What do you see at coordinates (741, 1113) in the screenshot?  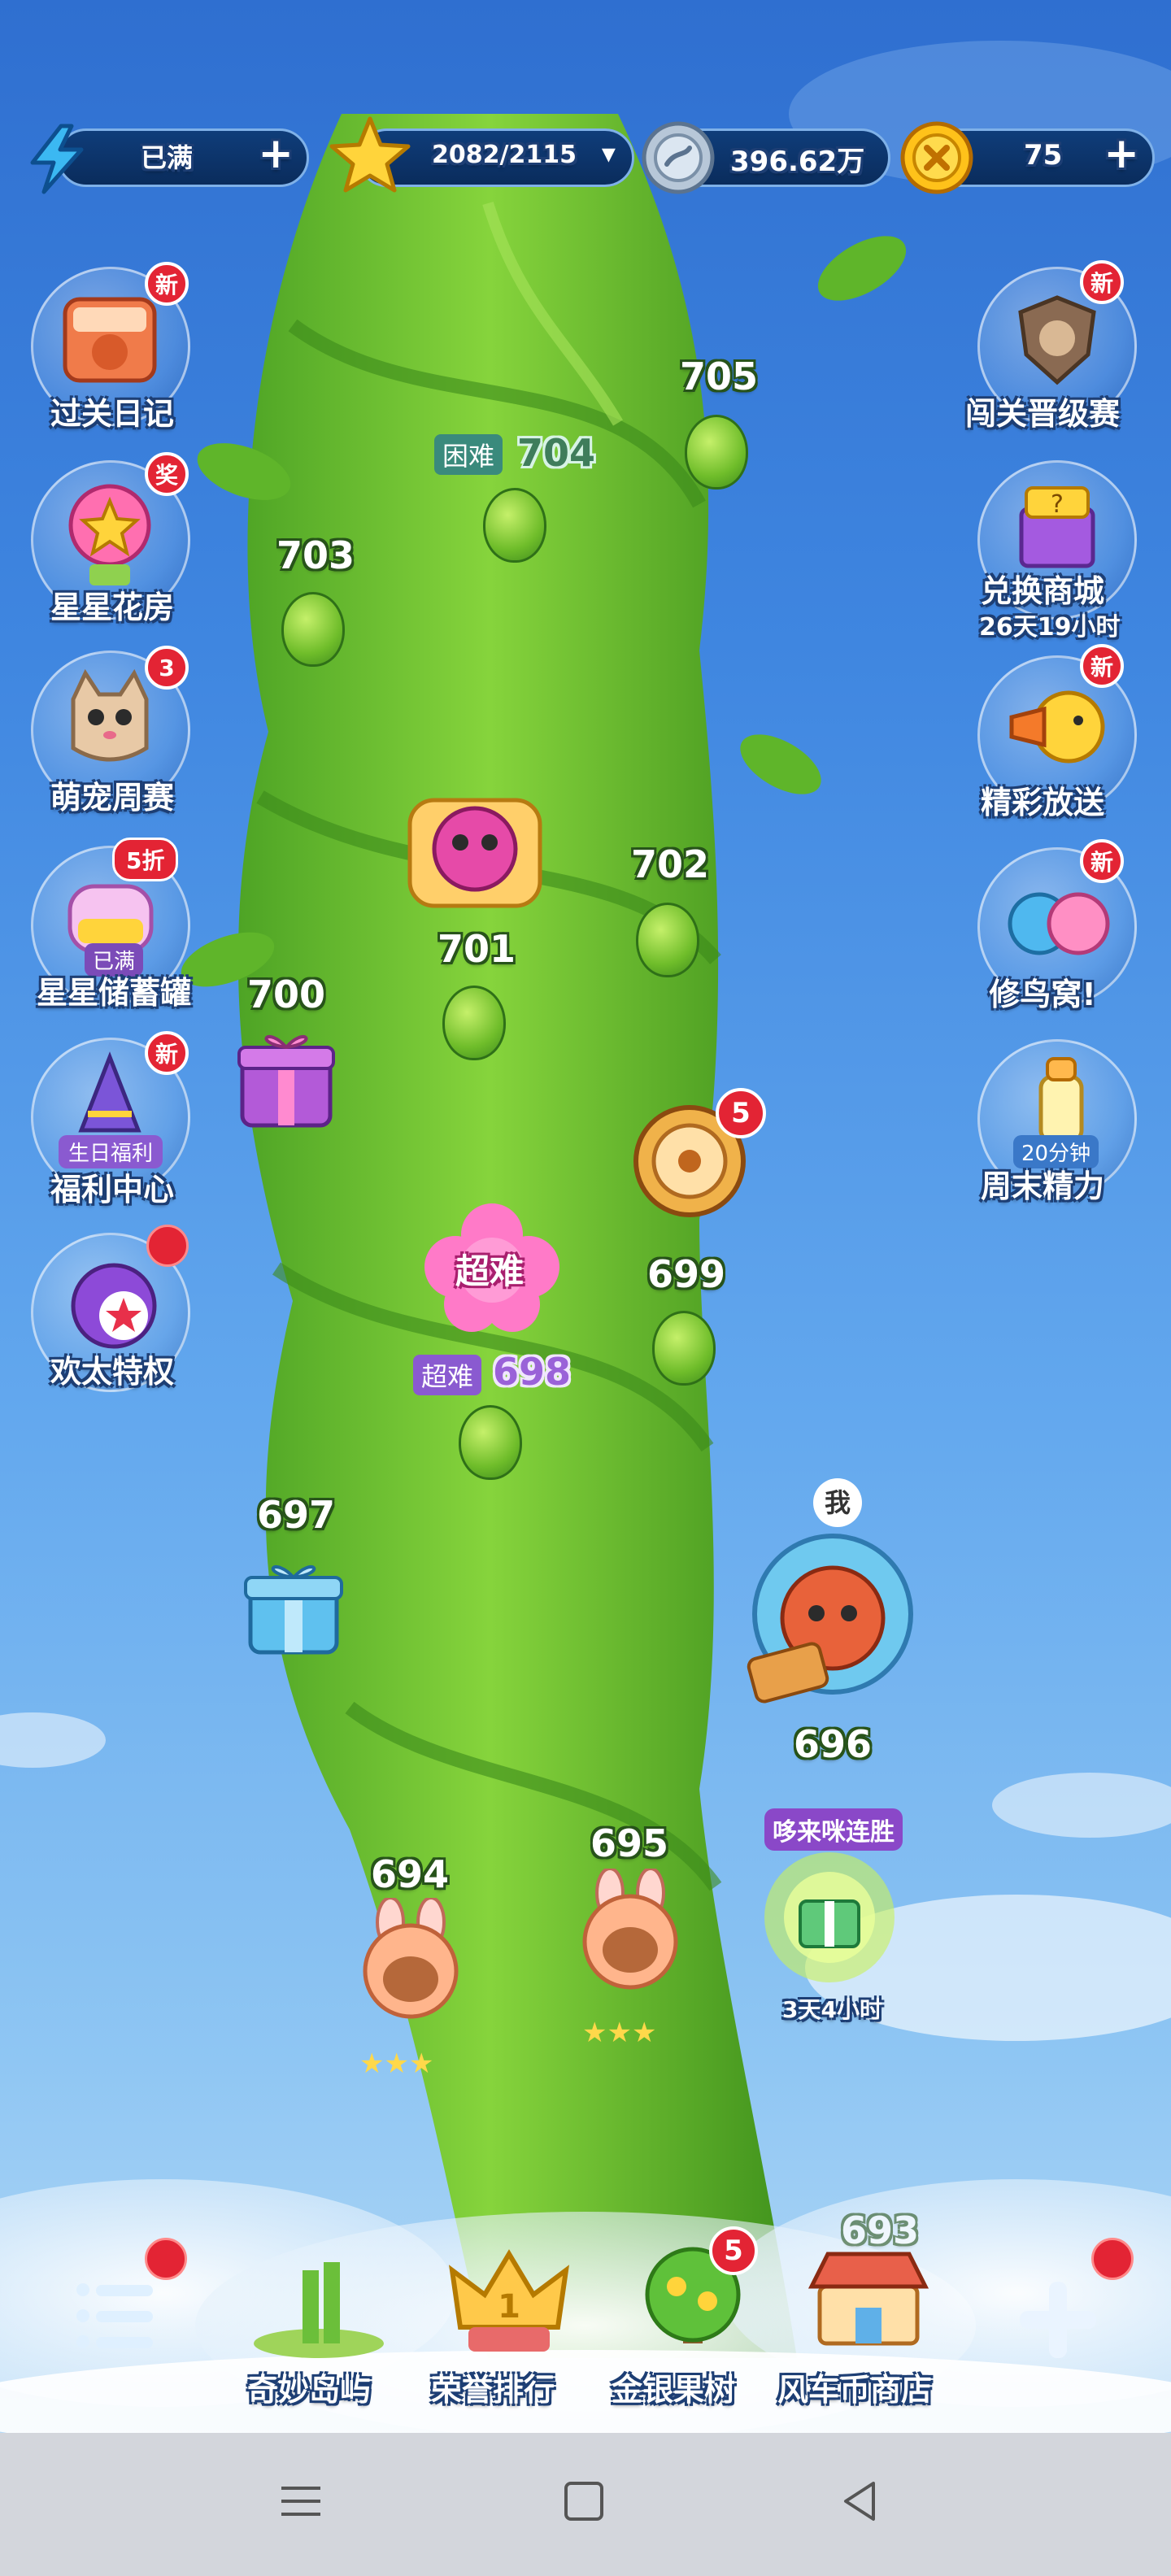 I see `fortune-wheel-badge: 5` at bounding box center [741, 1113].